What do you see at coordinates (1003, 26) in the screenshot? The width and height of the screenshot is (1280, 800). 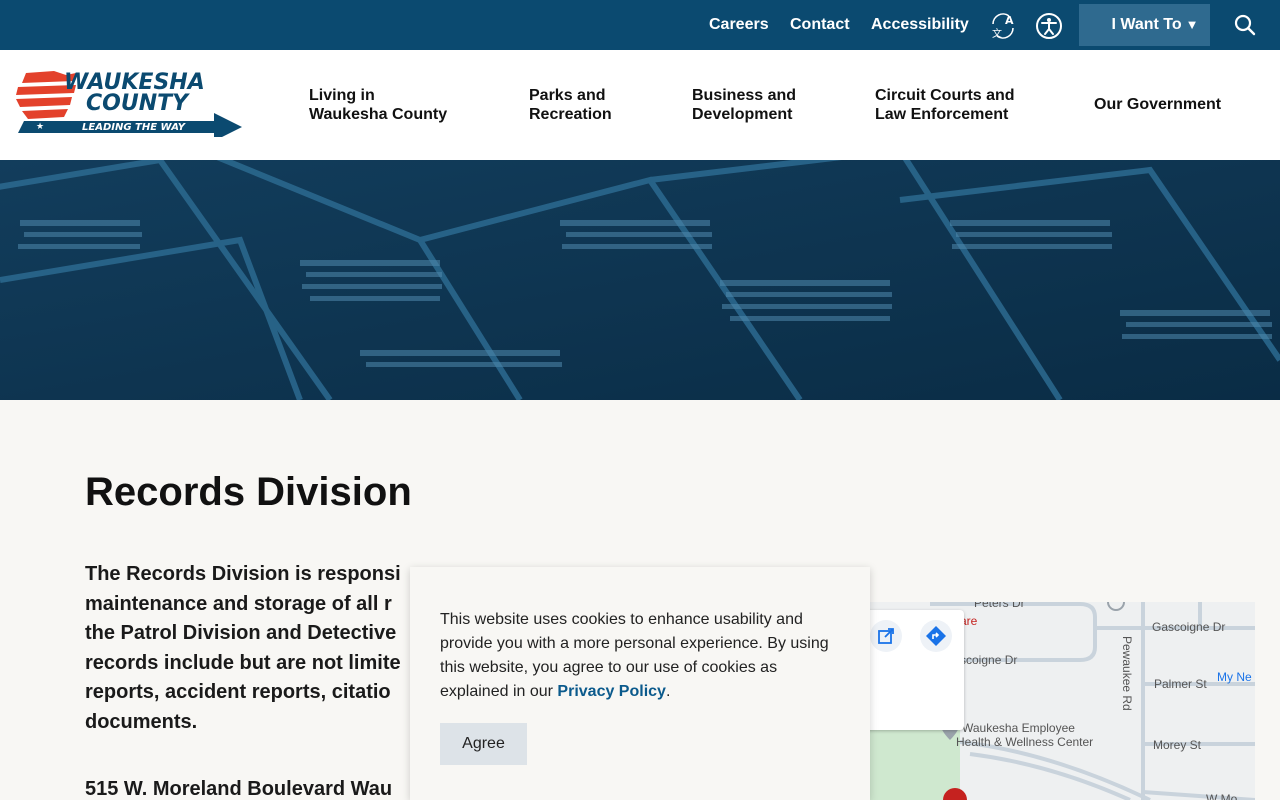 I see `translate-icon: 文 A` at bounding box center [1003, 26].